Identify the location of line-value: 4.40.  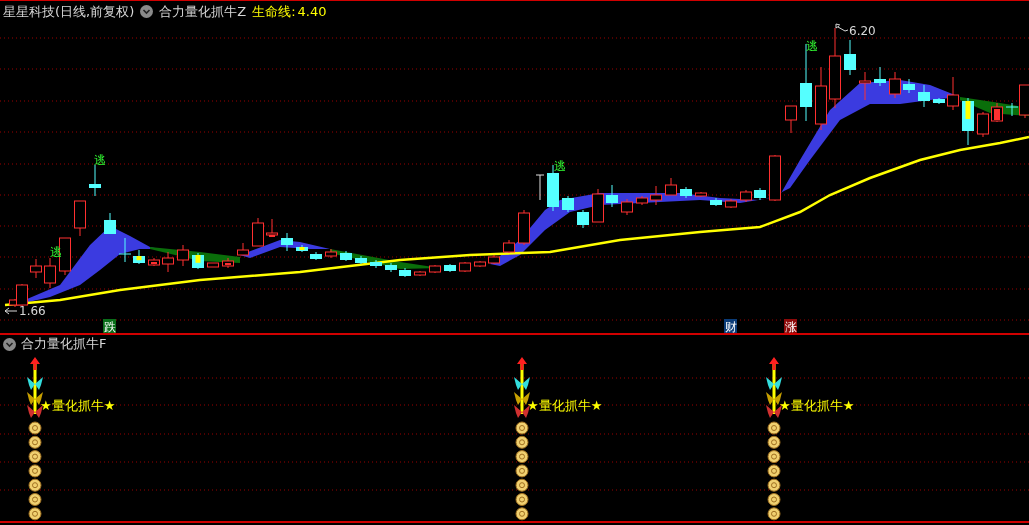
(312, 11).